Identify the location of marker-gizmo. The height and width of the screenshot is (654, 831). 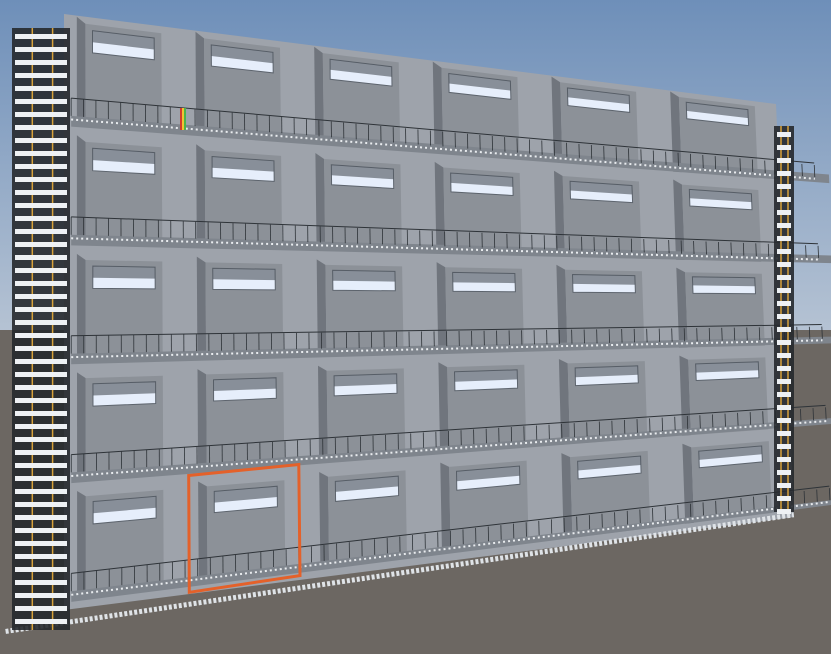
(183, 119).